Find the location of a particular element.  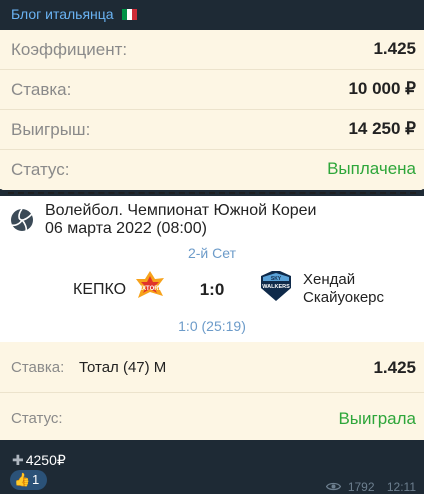

svg-text: SKY is located at coordinates (276, 279).